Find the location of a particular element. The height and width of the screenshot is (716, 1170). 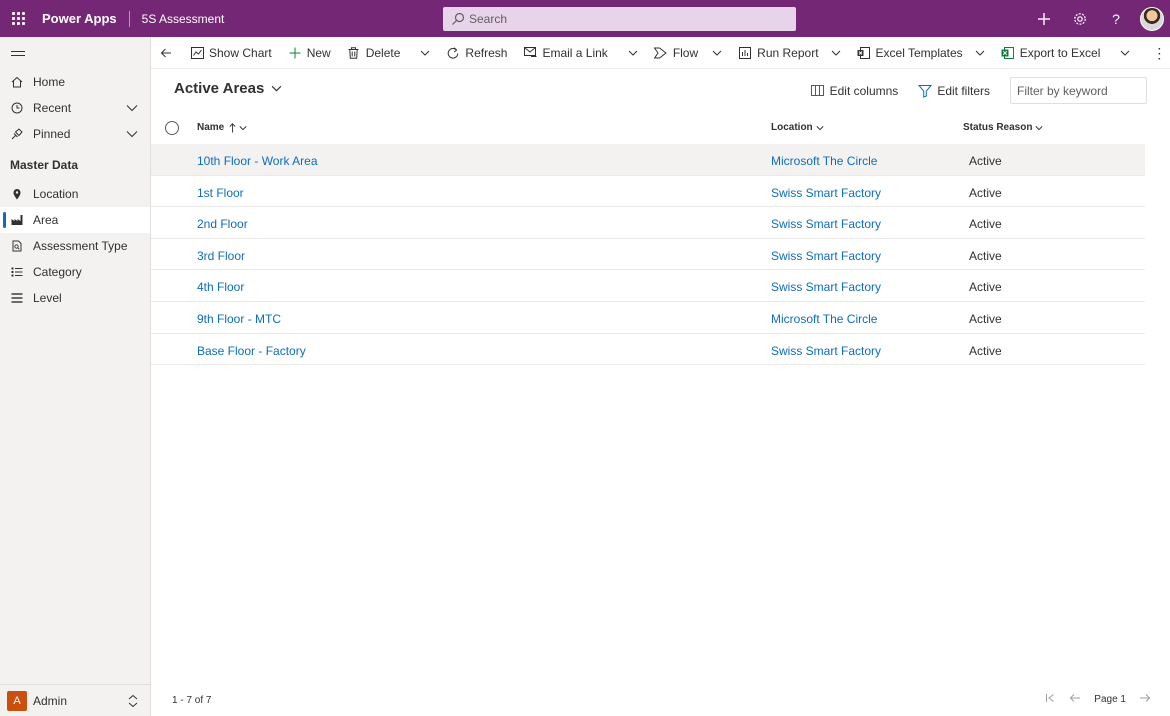

app-launcher-button is located at coordinates (18, 18).